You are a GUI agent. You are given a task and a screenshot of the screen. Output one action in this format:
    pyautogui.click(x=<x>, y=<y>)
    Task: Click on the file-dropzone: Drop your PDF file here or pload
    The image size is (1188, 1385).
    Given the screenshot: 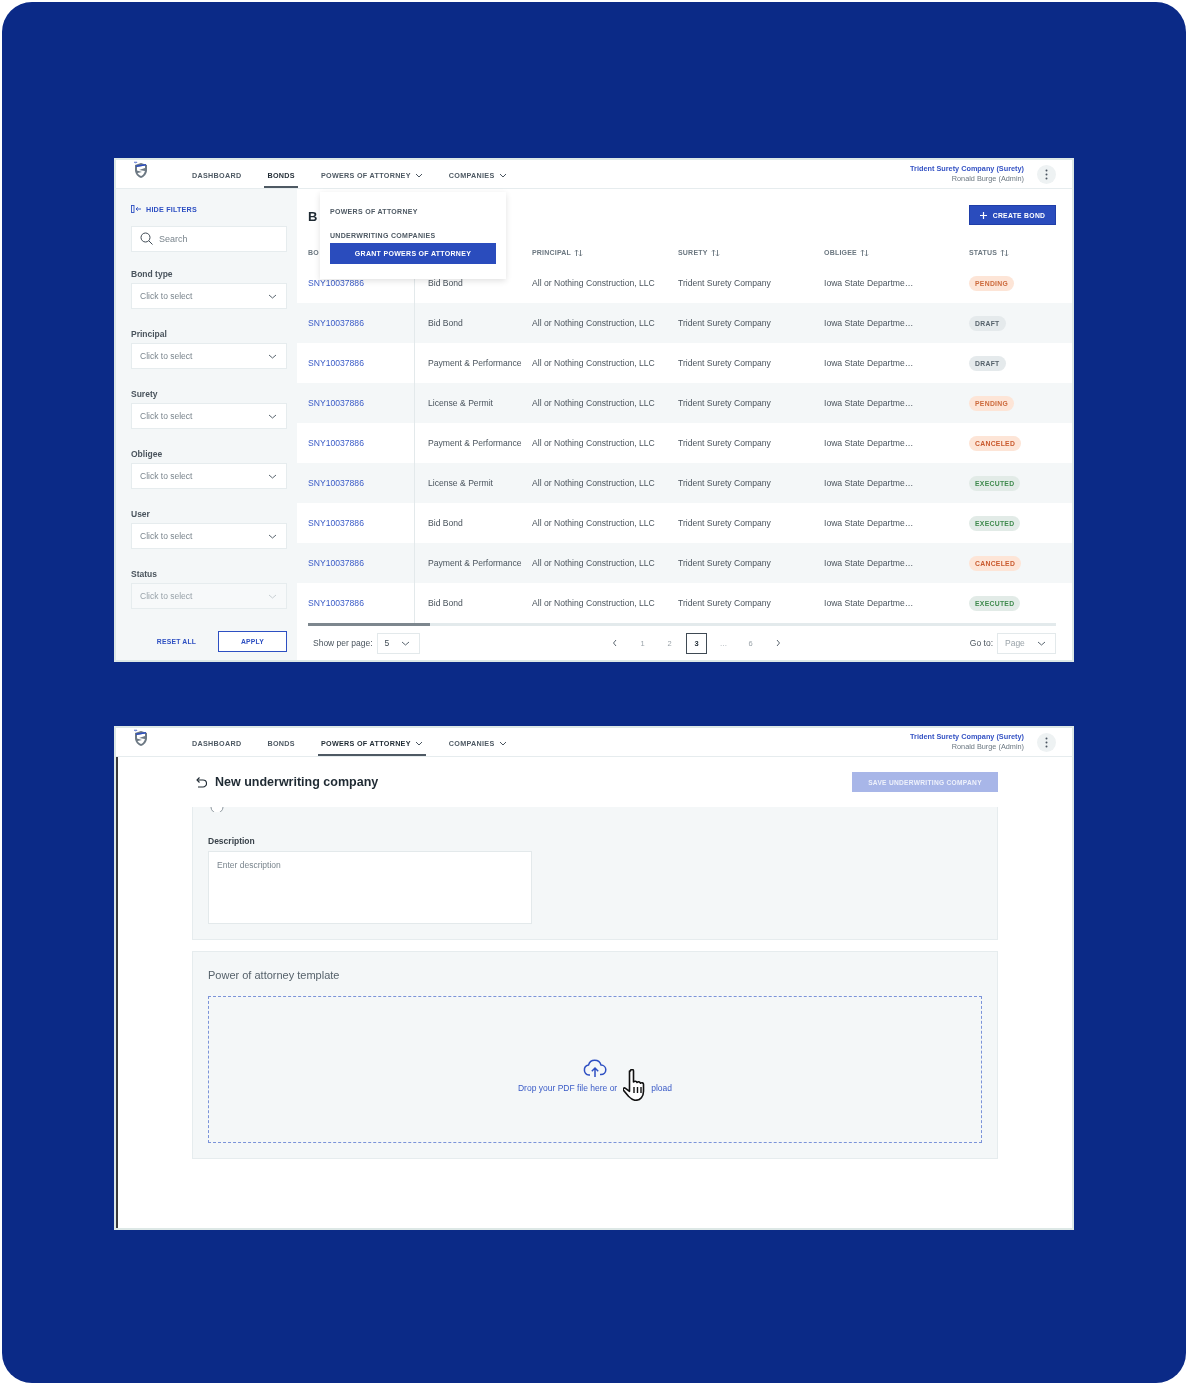 What is the action you would take?
    pyautogui.click(x=595, y=1069)
    